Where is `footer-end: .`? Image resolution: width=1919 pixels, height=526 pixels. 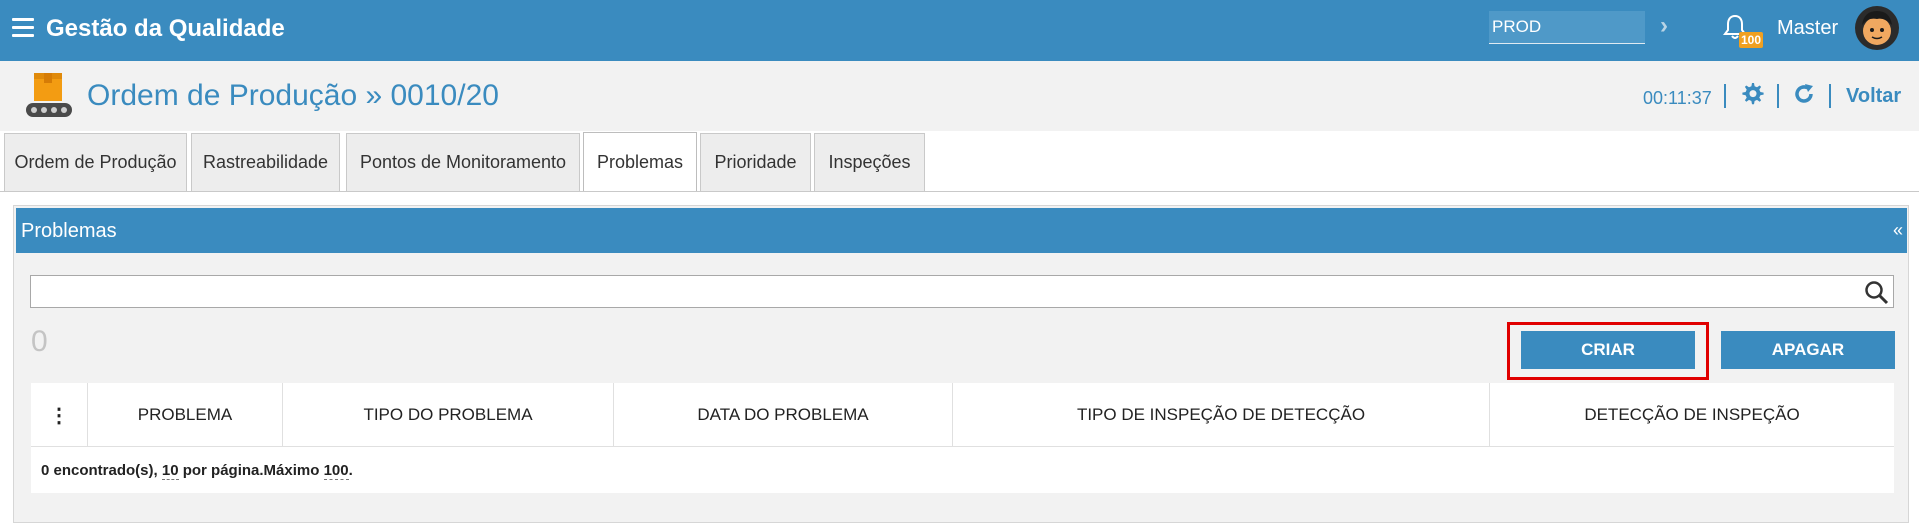
footer-end: . is located at coordinates (350, 470).